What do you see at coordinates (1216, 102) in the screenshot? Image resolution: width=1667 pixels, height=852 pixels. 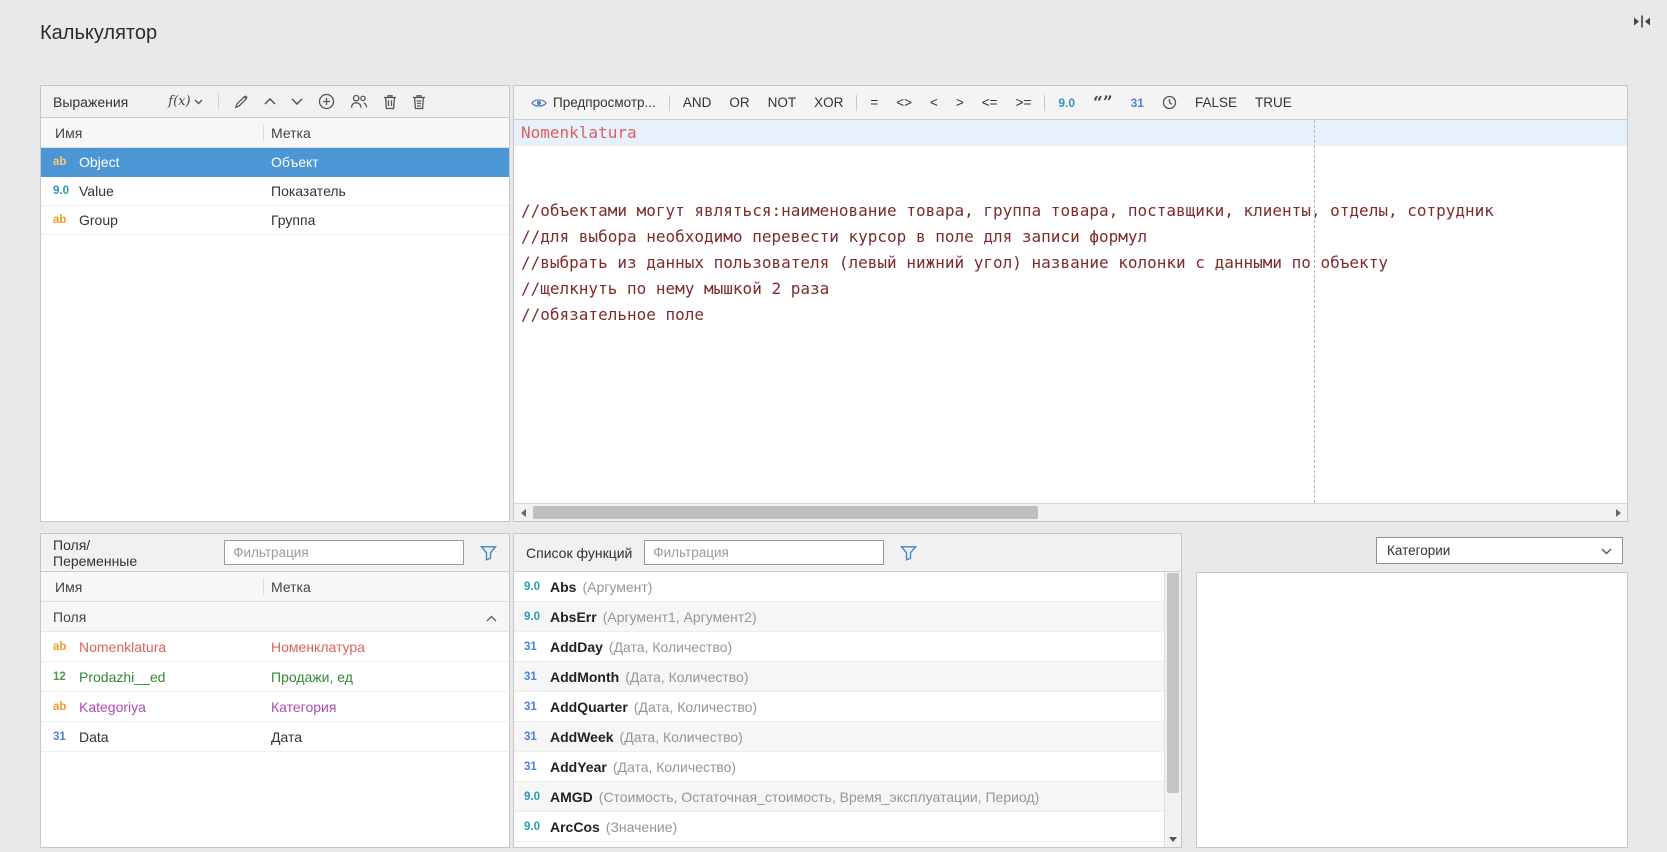 I see `insert-false-button: FALSE` at bounding box center [1216, 102].